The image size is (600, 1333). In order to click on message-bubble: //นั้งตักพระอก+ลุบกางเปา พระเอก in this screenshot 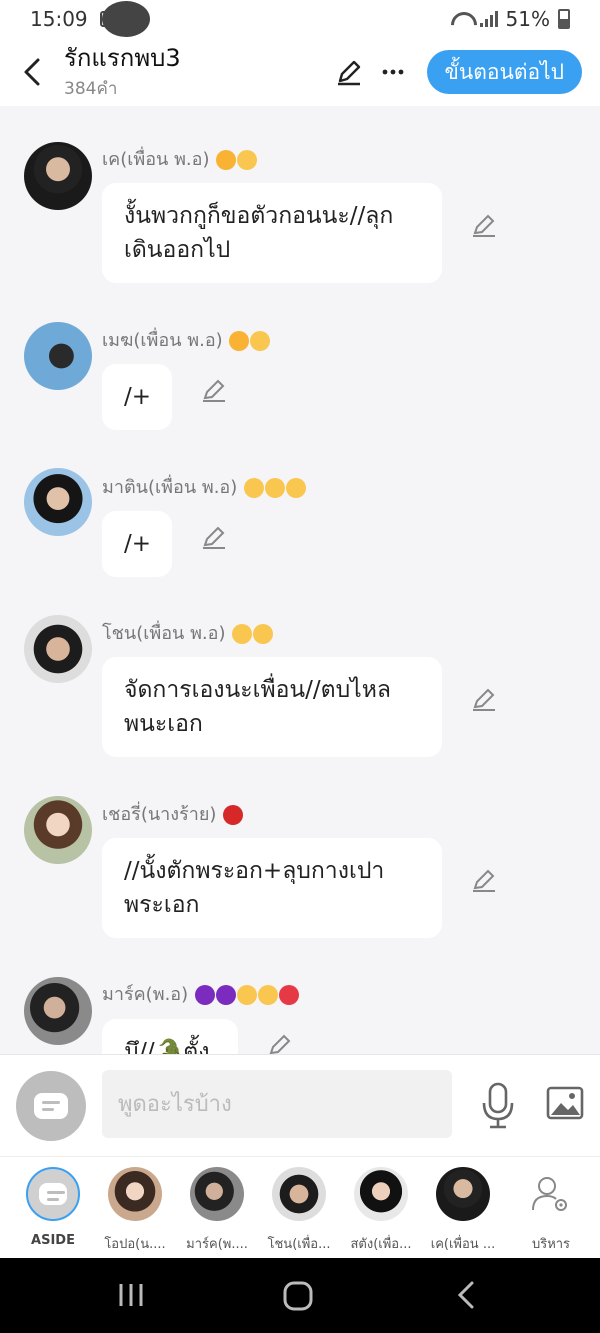, I will do `click(272, 888)`.